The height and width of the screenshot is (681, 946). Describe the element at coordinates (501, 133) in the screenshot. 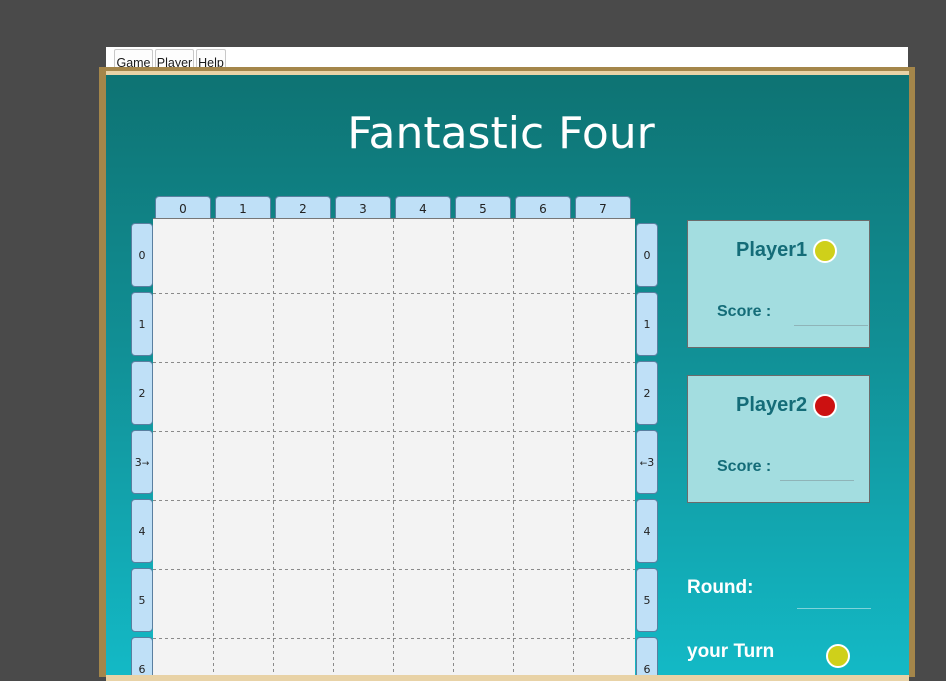

I see `game-title: Fantastic Four` at that location.